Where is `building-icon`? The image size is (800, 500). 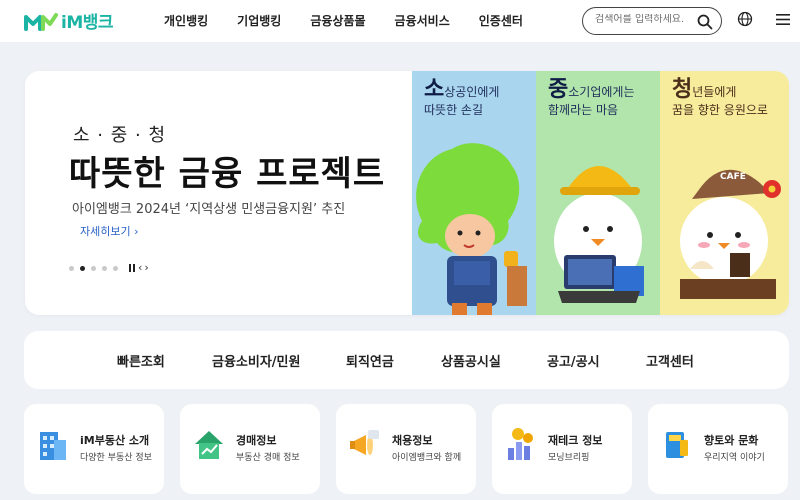 building-icon is located at coordinates (53, 446).